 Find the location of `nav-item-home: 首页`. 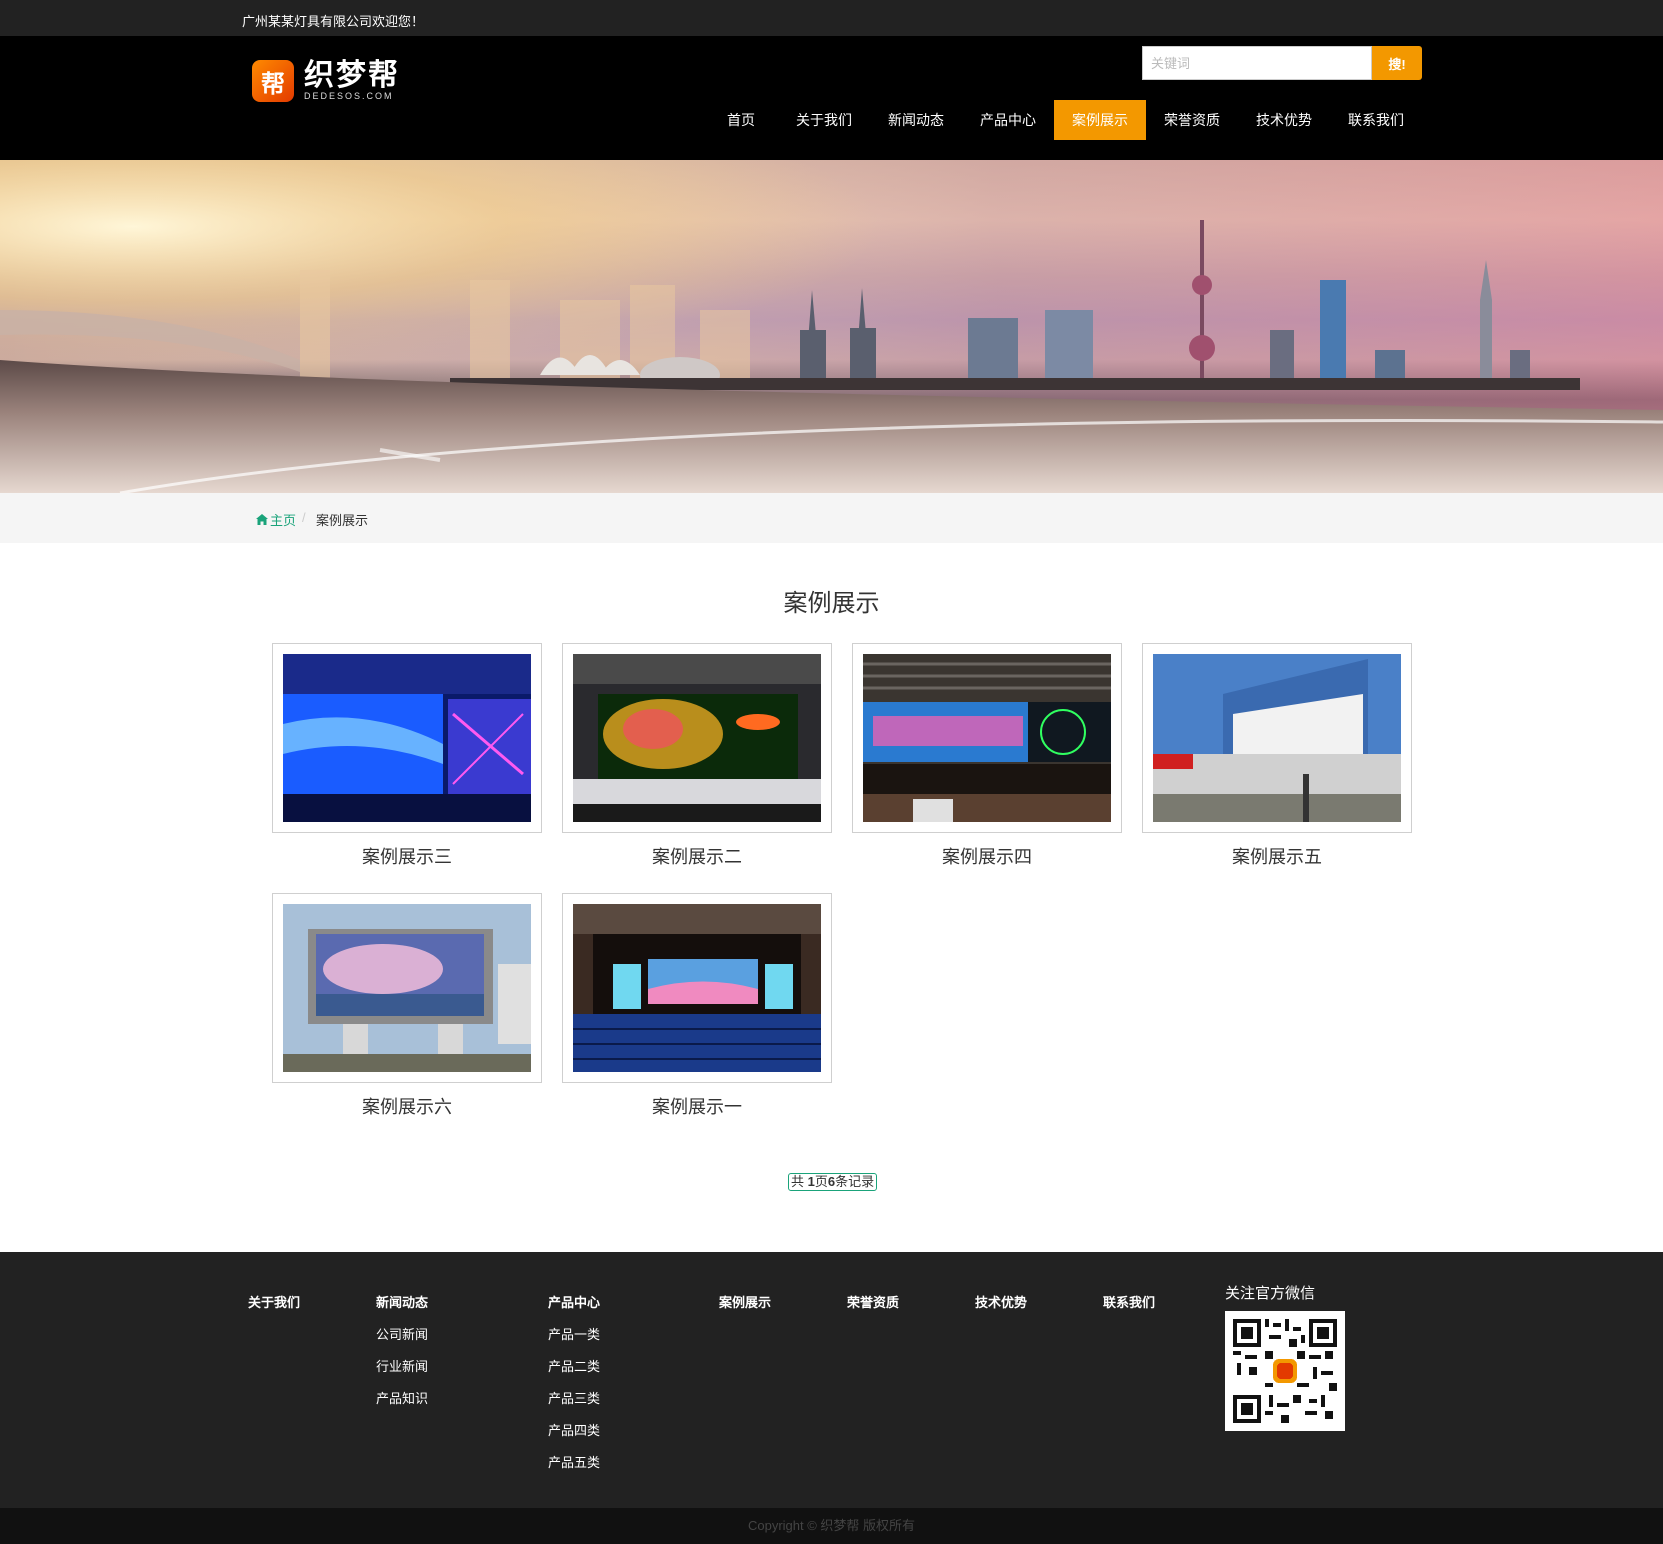

nav-item-home: 首页 is located at coordinates (741, 120).